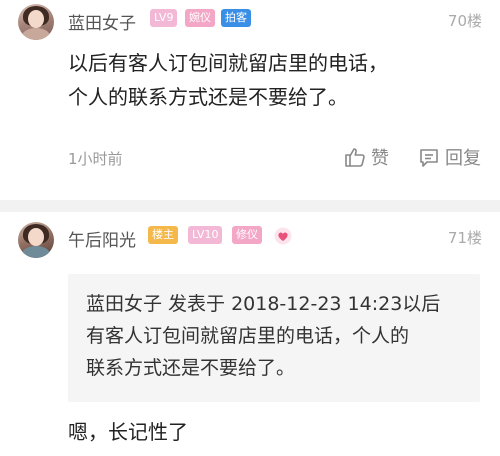 The height and width of the screenshot is (456, 500). I want to click on level-badge: LV10, so click(205, 235).